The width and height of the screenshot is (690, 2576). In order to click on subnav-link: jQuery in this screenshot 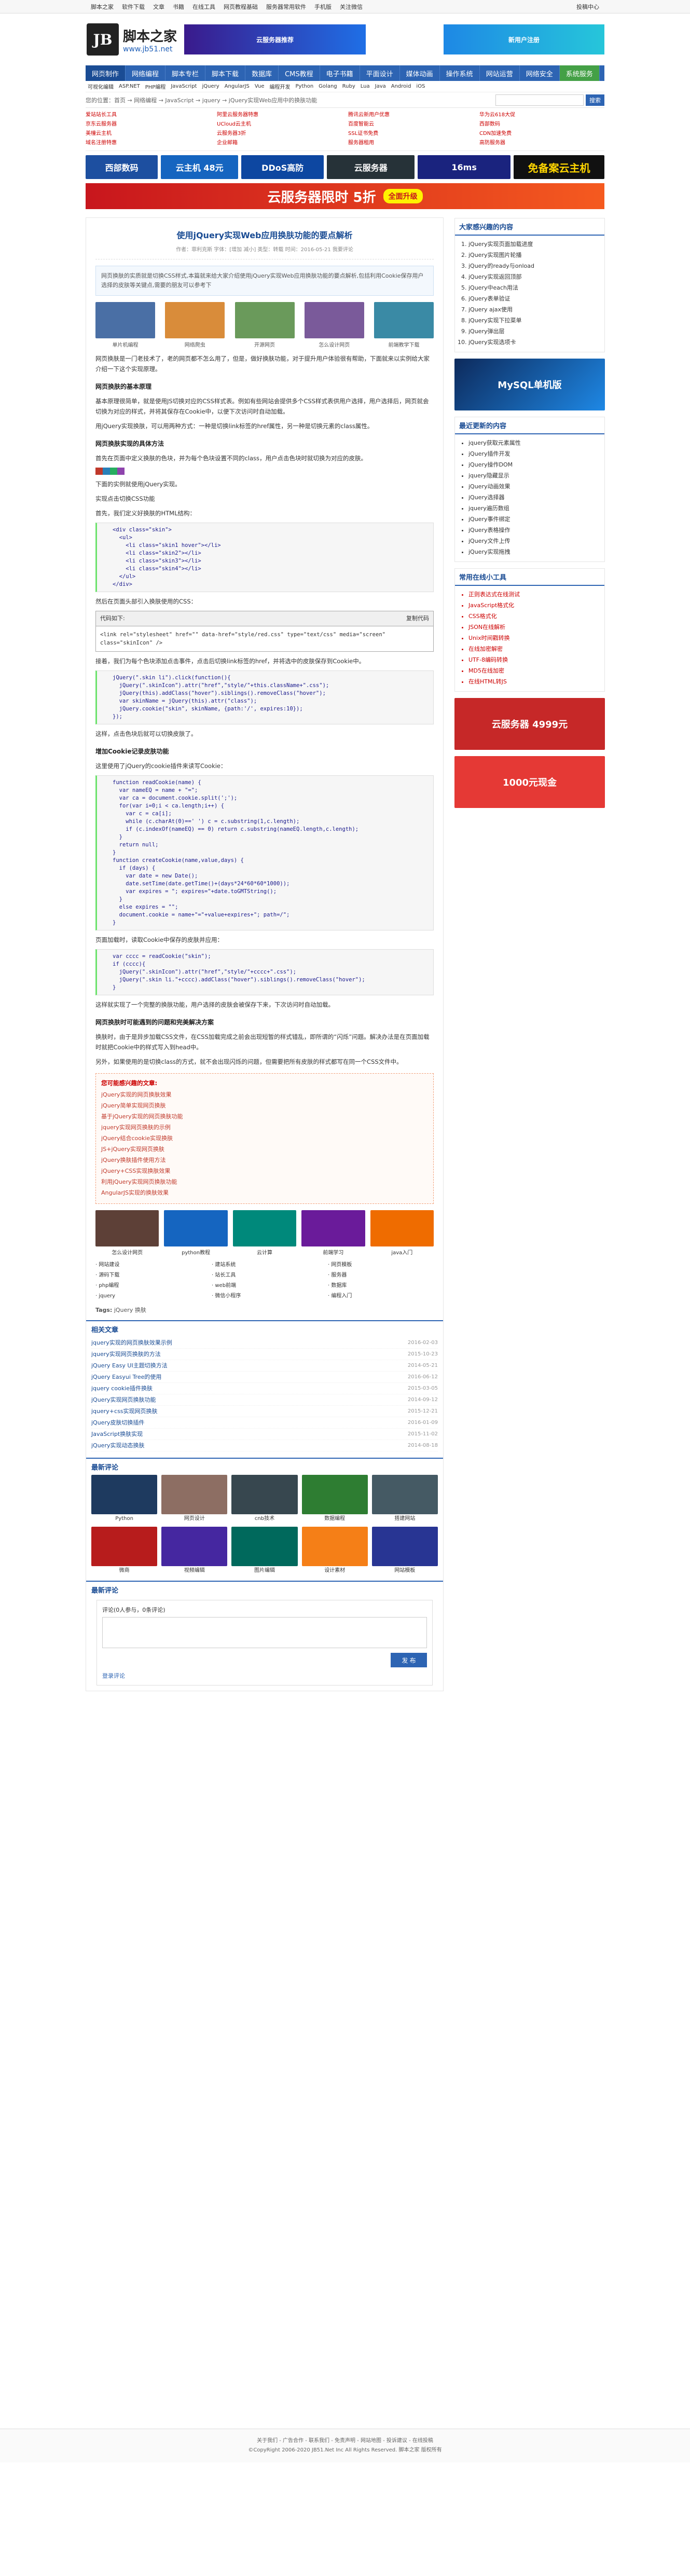, I will do `click(210, 86)`.